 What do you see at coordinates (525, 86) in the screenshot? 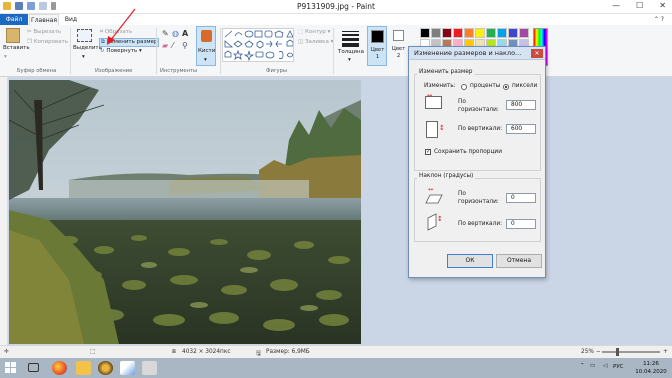
I see `pixels-label: пиксели` at bounding box center [525, 86].